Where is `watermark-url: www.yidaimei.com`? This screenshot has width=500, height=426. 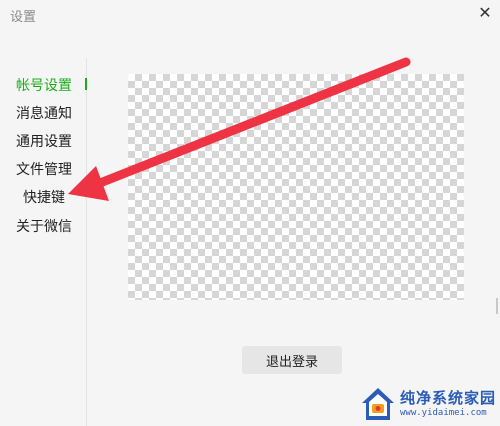
watermark-url: www.yidaimei.com is located at coordinates (443, 413).